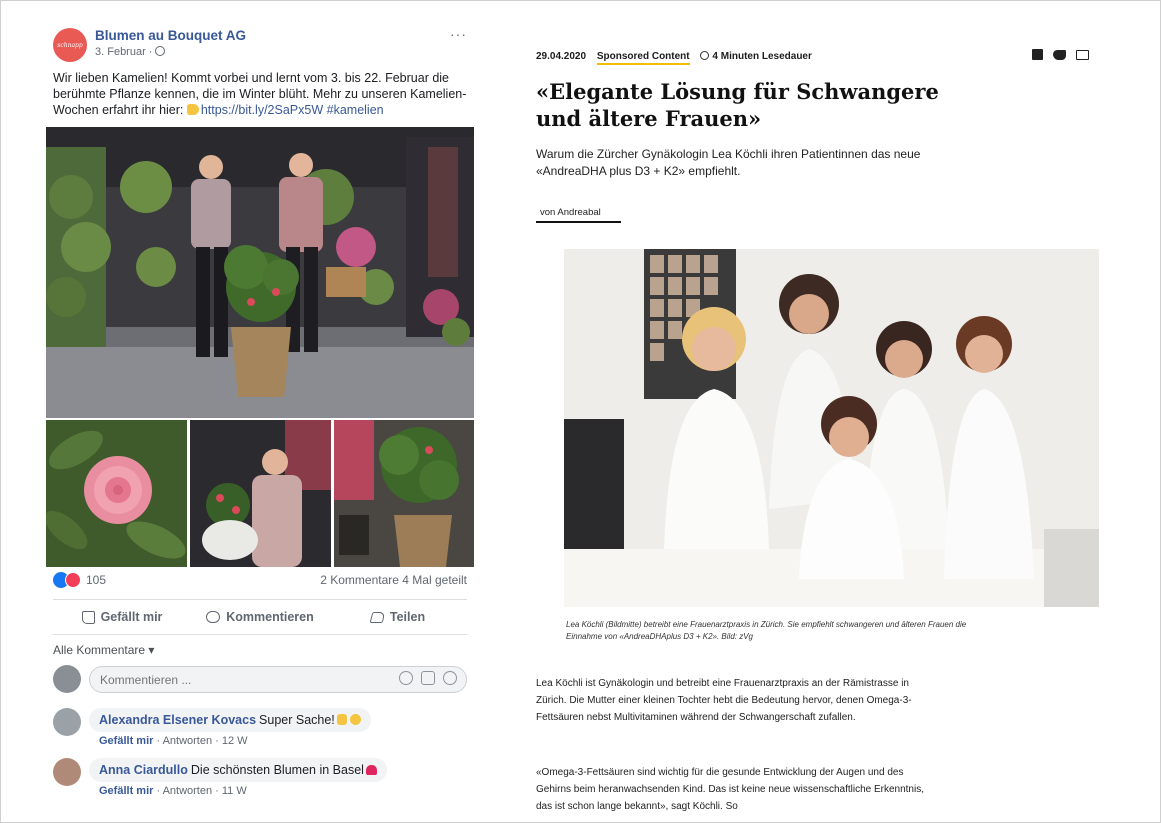  Describe the element at coordinates (458, 34) in the screenshot. I see `more-options-icon: ···` at that location.